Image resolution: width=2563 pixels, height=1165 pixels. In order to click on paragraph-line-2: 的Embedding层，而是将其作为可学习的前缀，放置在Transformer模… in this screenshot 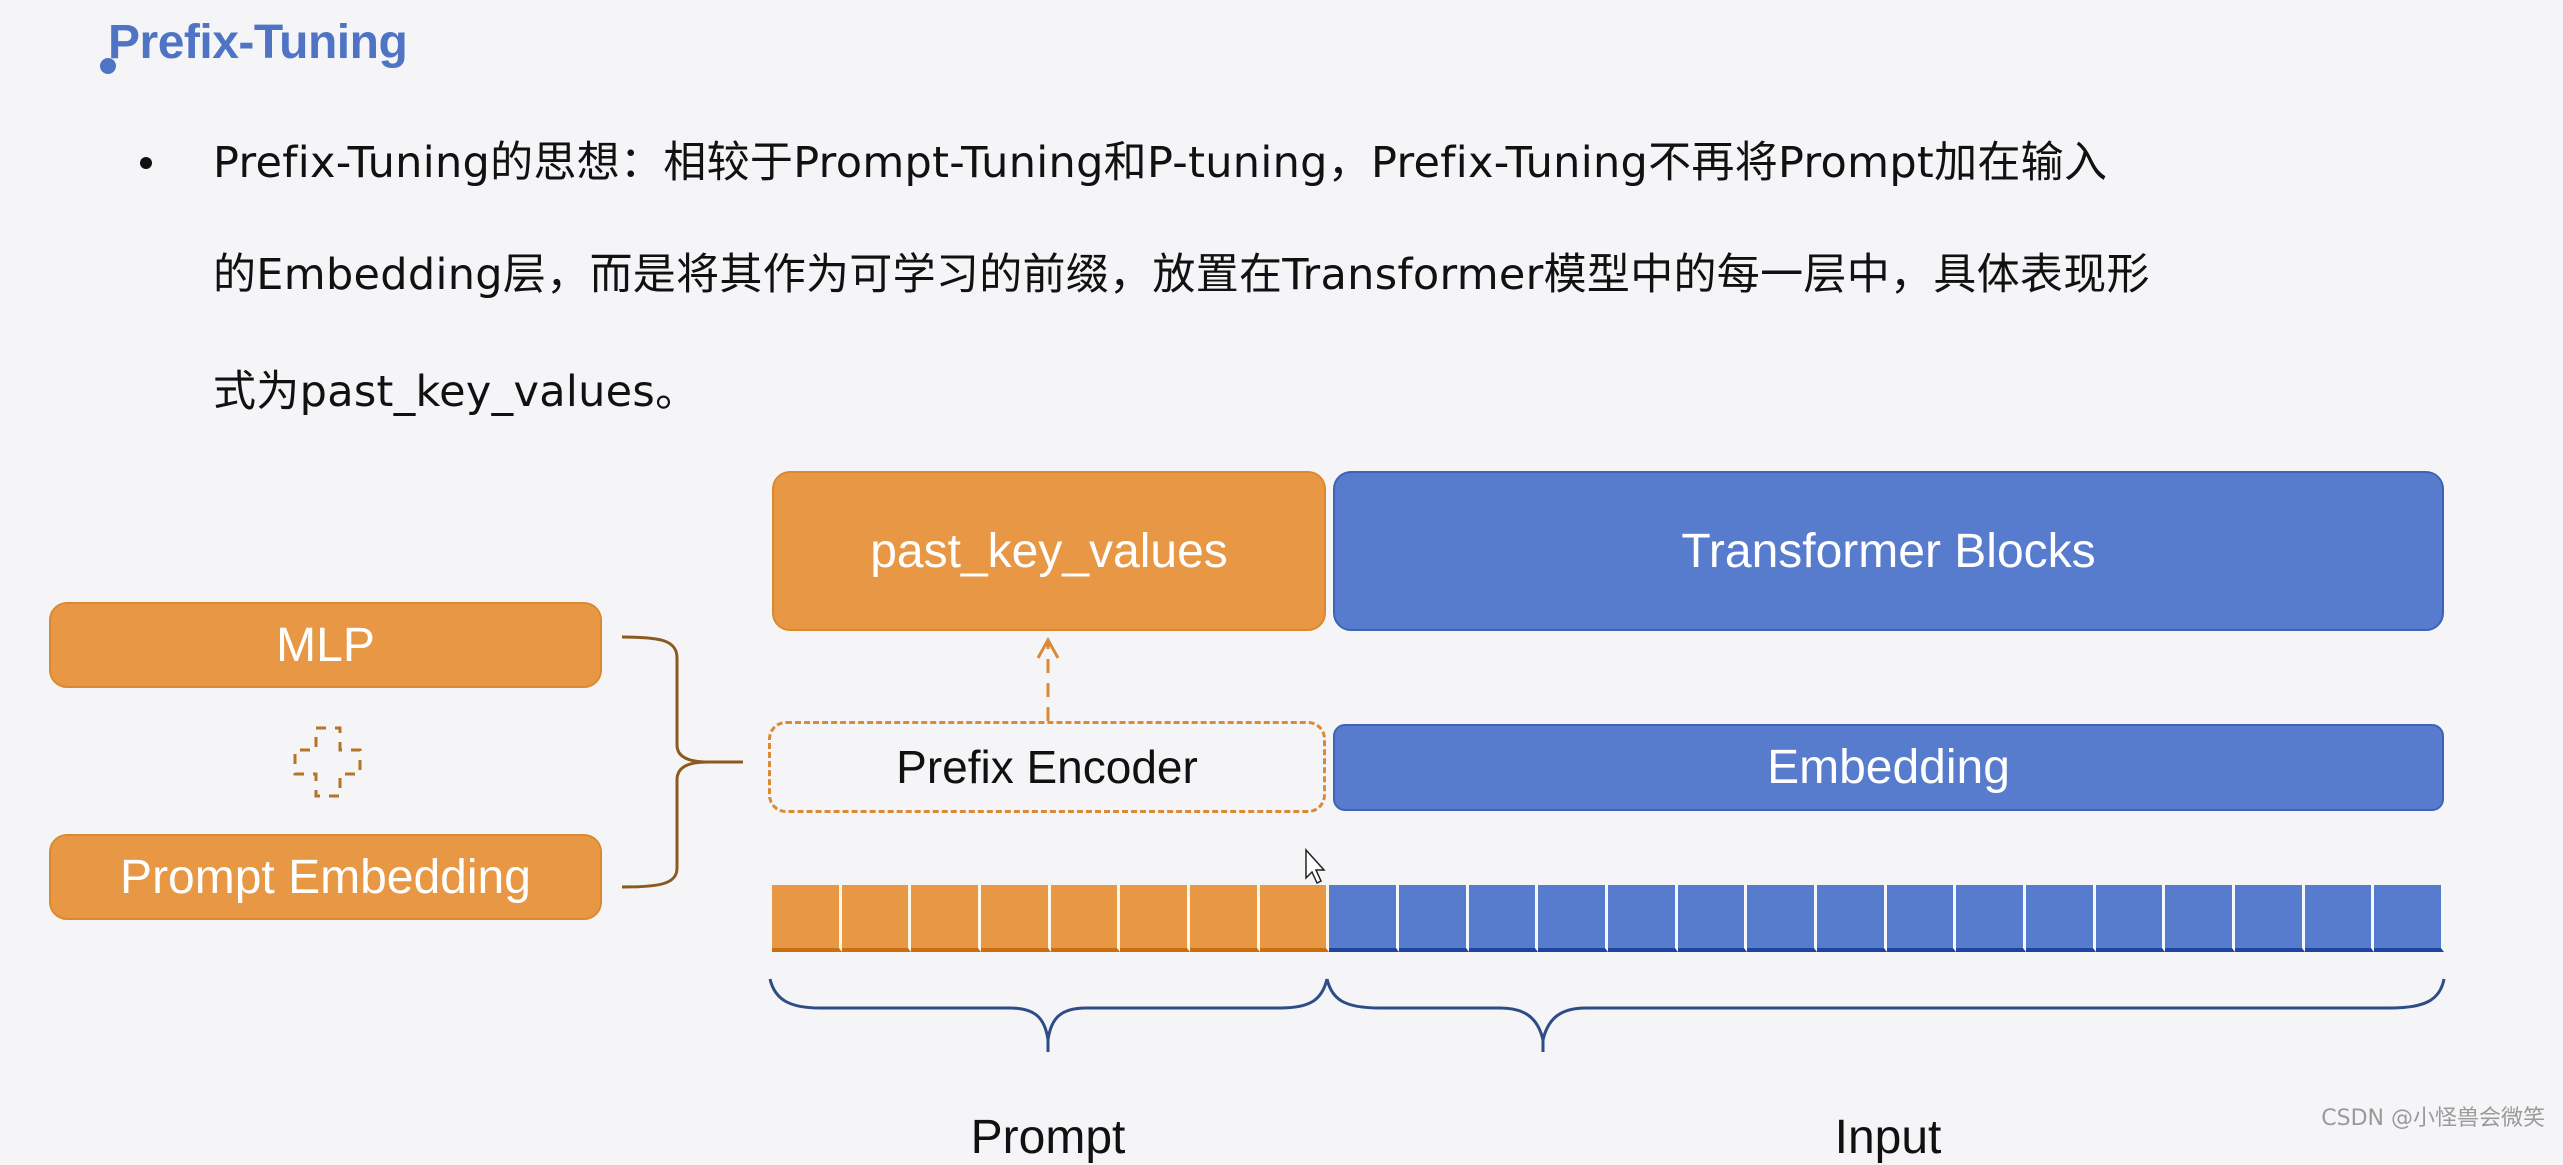, I will do `click(1181, 275)`.